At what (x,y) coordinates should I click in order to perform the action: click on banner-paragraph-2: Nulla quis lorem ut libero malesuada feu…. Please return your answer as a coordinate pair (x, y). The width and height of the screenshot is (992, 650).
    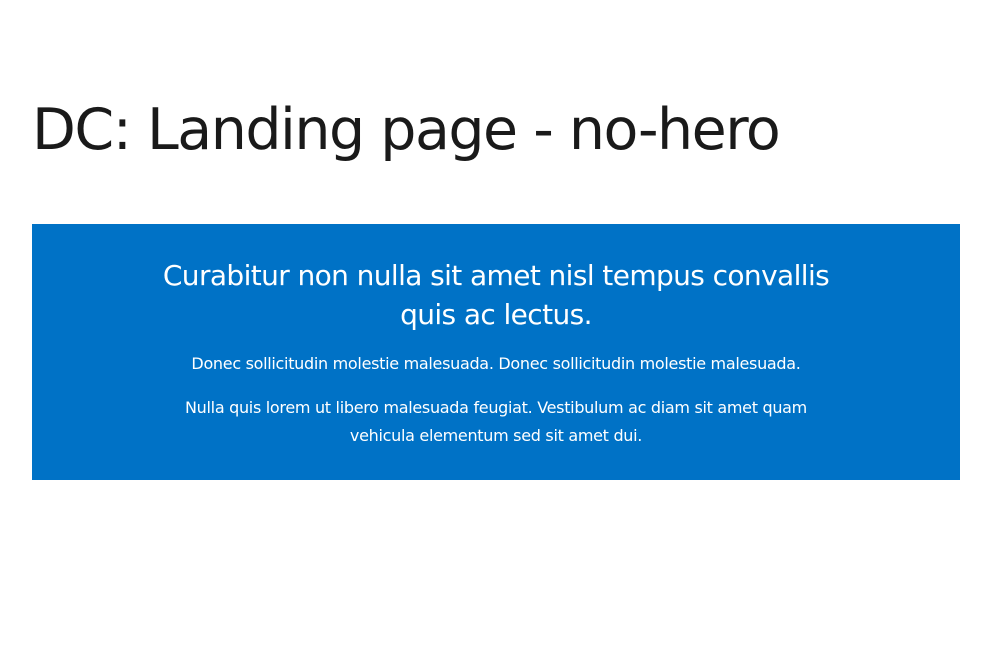
    Looking at the image, I should click on (496, 421).